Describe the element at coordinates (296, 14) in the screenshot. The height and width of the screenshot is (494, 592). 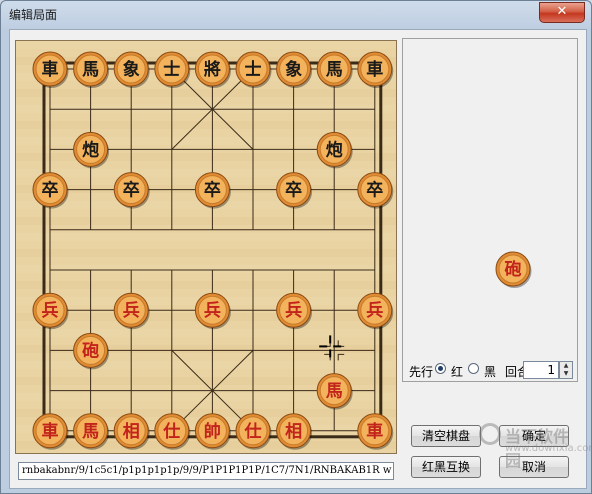
I see `title-bar: 编辑局面 ✕` at that location.